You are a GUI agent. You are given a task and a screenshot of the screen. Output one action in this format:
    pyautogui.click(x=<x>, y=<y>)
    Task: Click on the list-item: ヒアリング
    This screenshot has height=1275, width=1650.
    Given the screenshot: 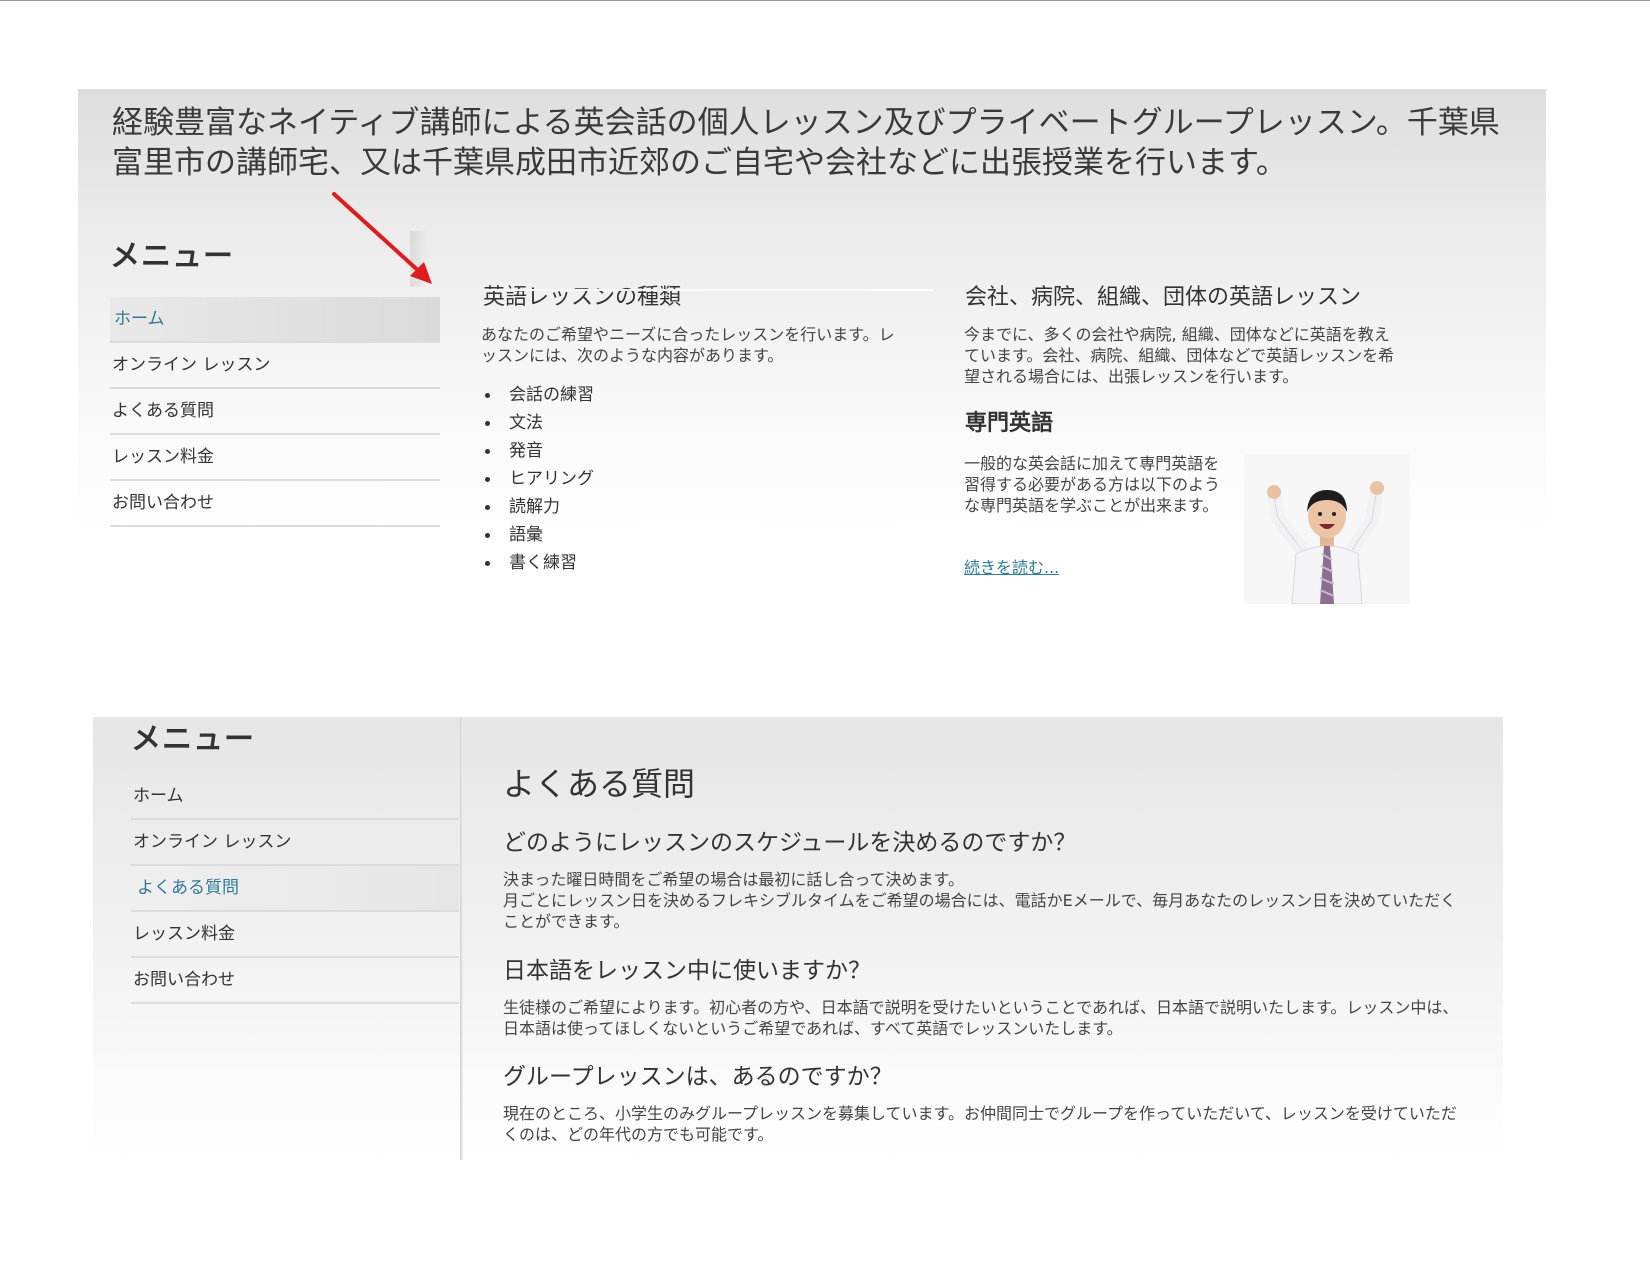 What is the action you would take?
    pyautogui.click(x=681, y=479)
    